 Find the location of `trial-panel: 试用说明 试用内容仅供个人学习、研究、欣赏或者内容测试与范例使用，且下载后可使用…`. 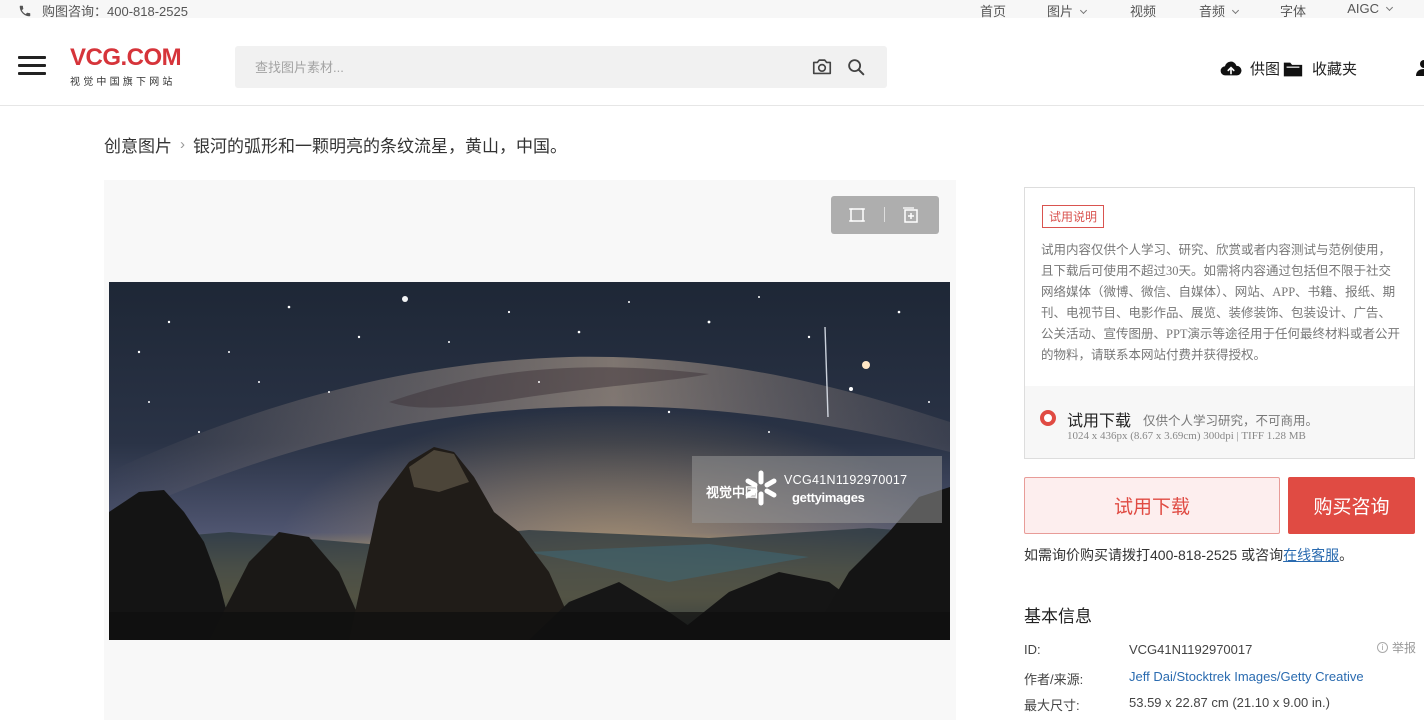

trial-panel: 试用说明 试用内容仅供个人学习、研究、欣赏或者内容测试与范例使用，且下载后可使用… is located at coordinates (1219, 323).